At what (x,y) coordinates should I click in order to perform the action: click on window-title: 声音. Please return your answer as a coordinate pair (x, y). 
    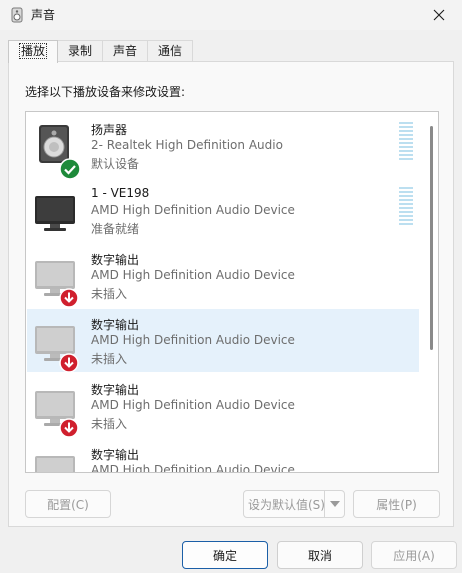
    Looking at the image, I should click on (43, 15).